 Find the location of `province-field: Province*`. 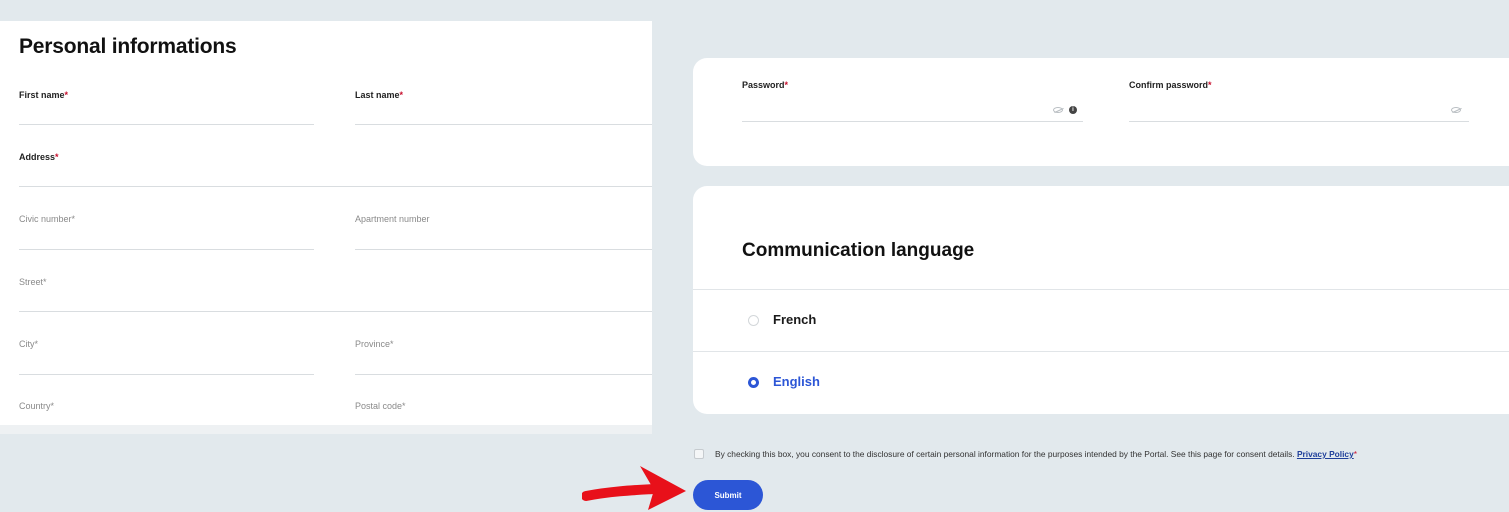

province-field: Province* is located at coordinates (503, 357).